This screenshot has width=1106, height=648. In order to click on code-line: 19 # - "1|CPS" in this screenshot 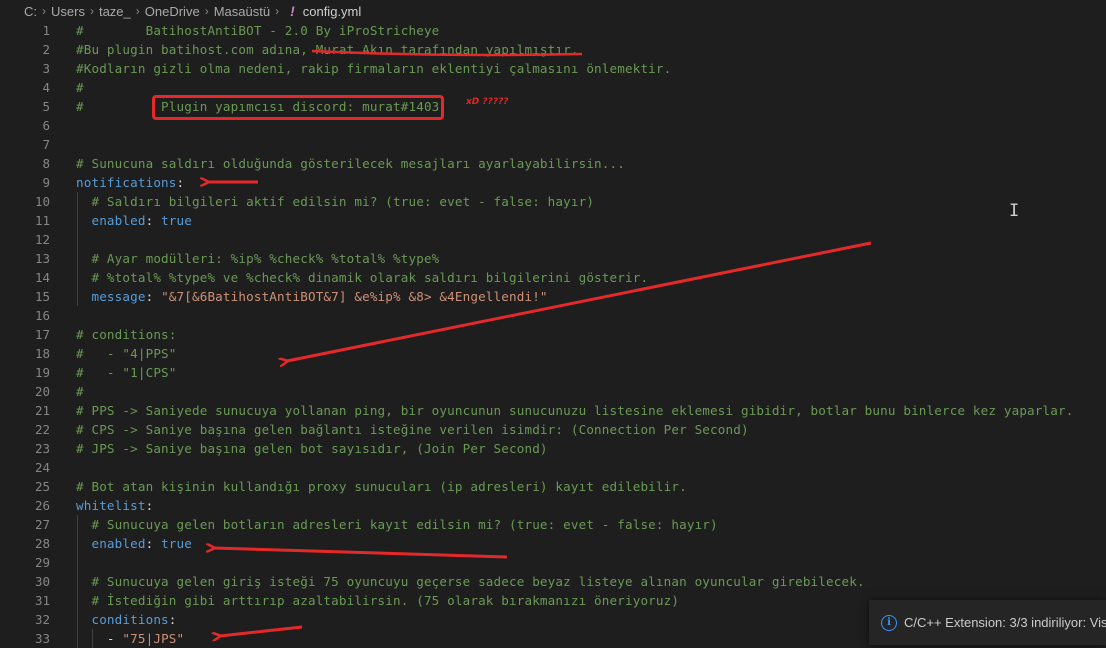, I will do `click(553, 372)`.